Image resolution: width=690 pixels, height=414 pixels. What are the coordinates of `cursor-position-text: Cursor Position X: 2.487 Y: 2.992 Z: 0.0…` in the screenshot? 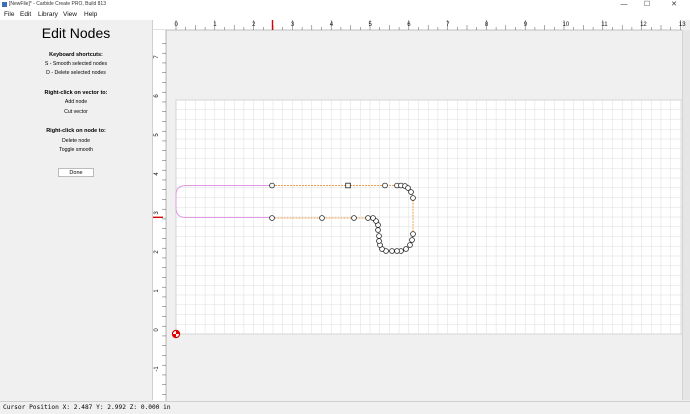 It's located at (87, 407).